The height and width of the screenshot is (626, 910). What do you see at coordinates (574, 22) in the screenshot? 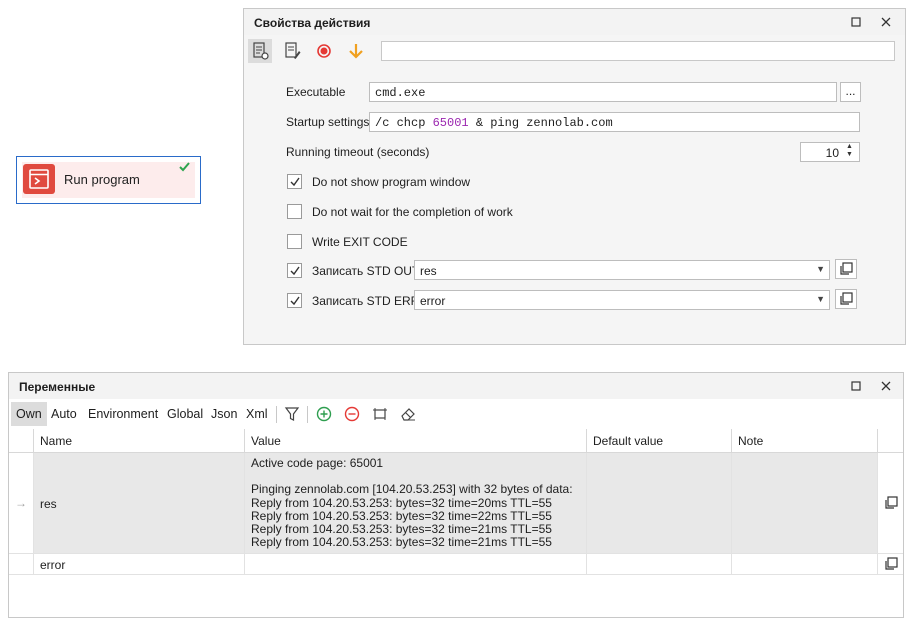
I see `panel-header: Свойства действия` at bounding box center [574, 22].